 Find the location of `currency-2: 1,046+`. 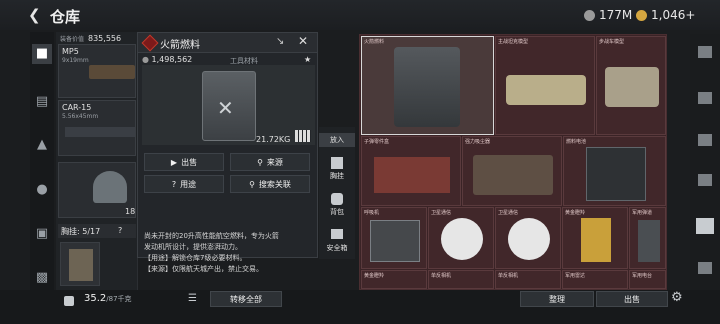

currency-2: 1,046+ is located at coordinates (665, 15).